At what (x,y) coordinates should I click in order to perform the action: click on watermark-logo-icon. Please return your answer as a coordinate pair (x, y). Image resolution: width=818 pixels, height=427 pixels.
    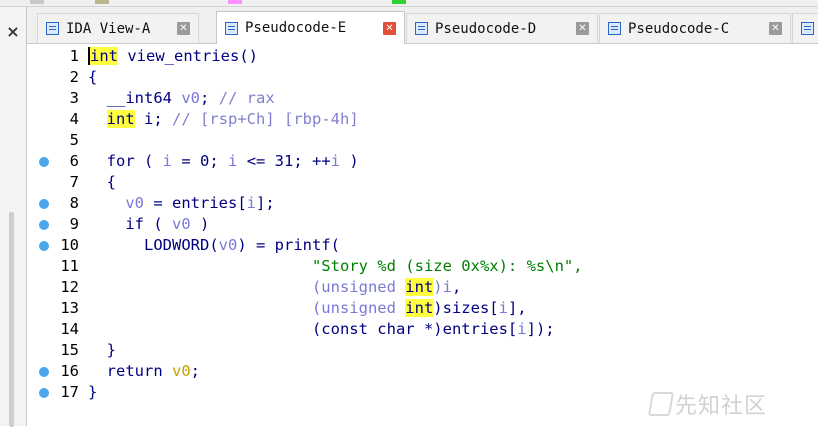
    Looking at the image, I should click on (661, 404).